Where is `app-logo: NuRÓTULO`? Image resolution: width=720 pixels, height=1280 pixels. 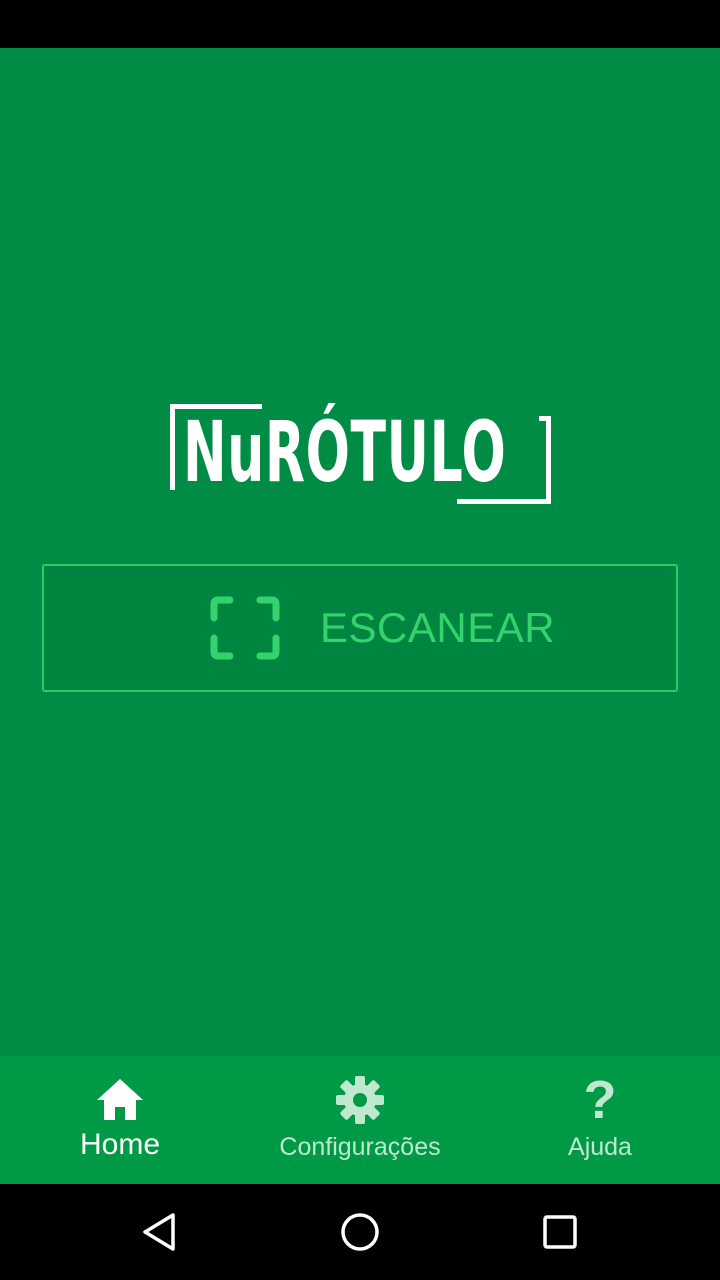
app-logo: NuRÓTULO is located at coordinates (360, 454).